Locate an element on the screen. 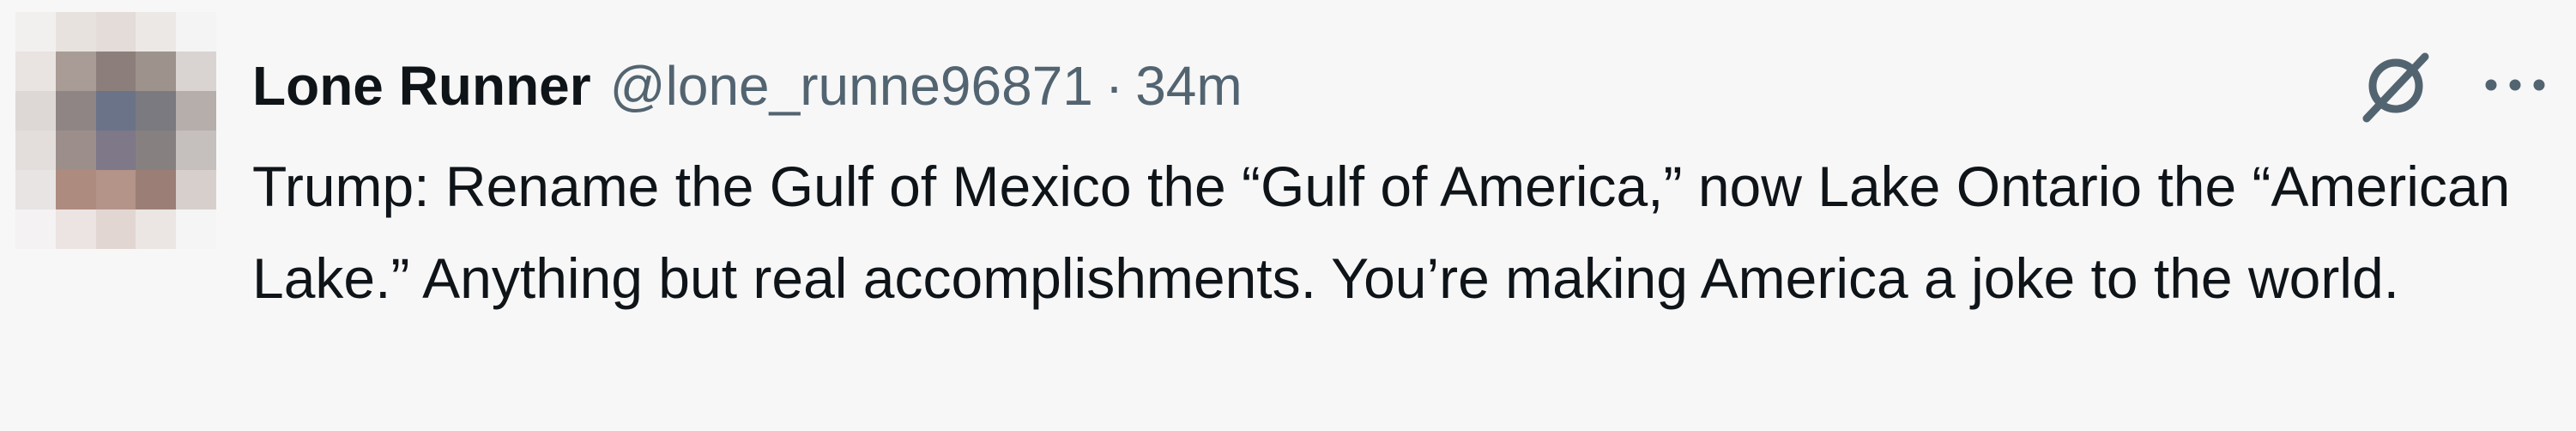  avatar is located at coordinates (115, 130).